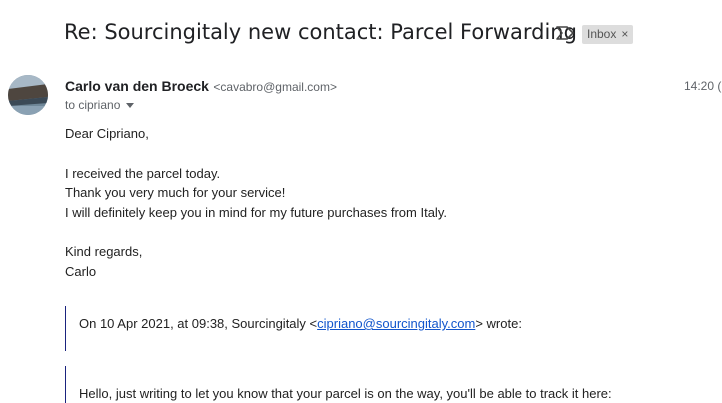  What do you see at coordinates (143, 173) in the screenshot?
I see `body-line: I received the parcel today.` at bounding box center [143, 173].